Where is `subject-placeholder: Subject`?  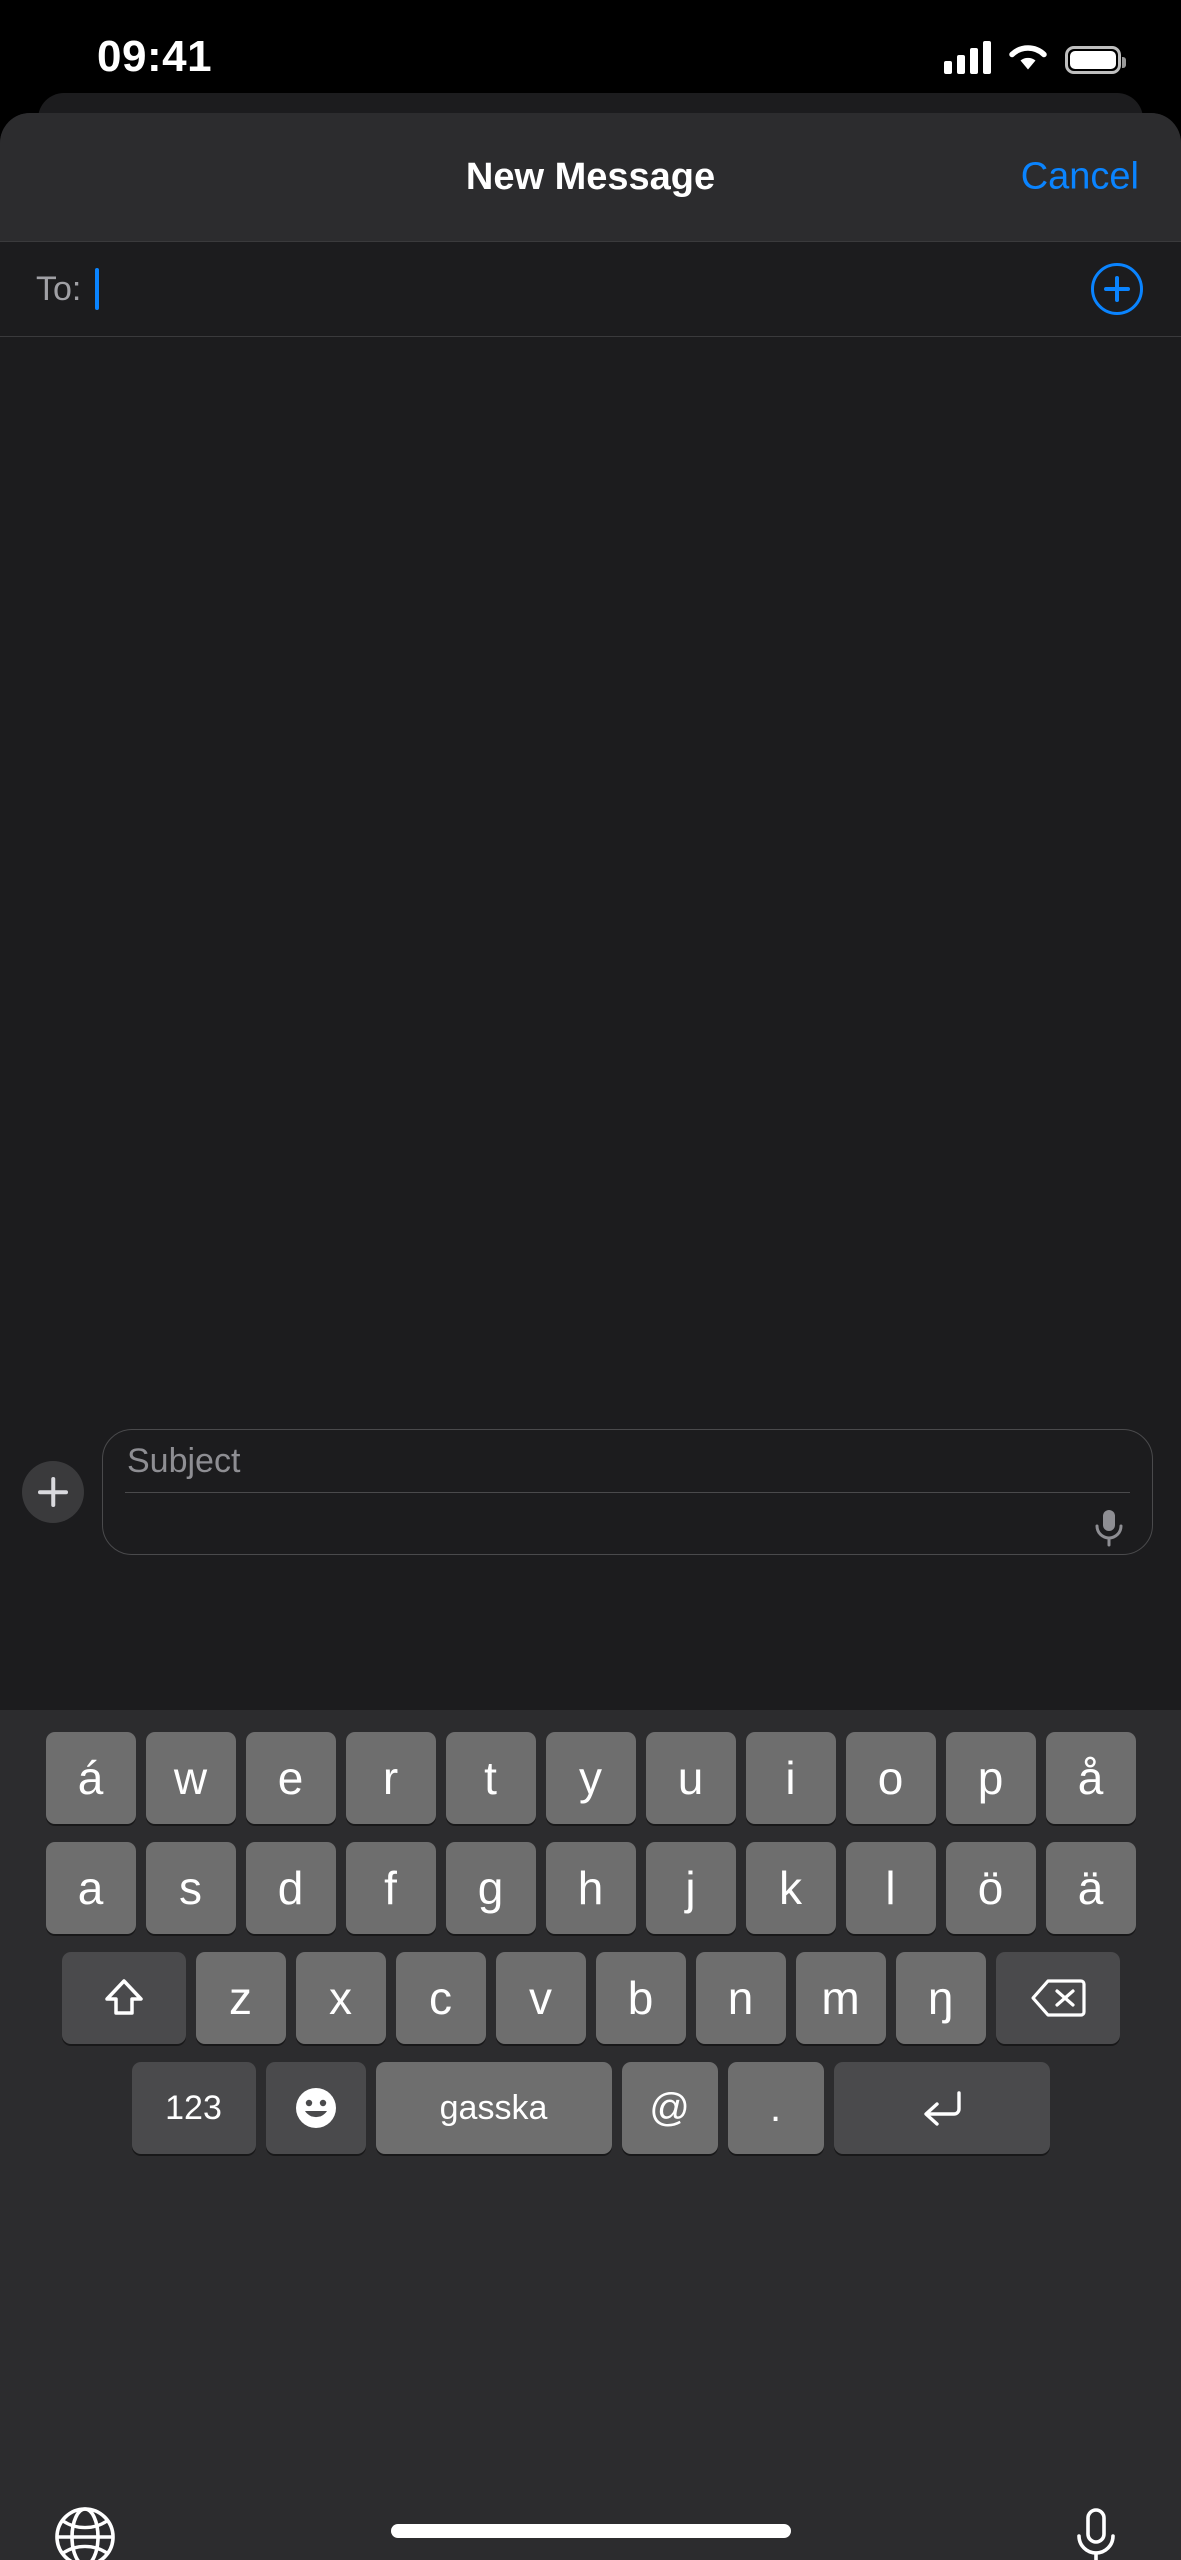
subject-placeholder: Subject is located at coordinates (184, 1460).